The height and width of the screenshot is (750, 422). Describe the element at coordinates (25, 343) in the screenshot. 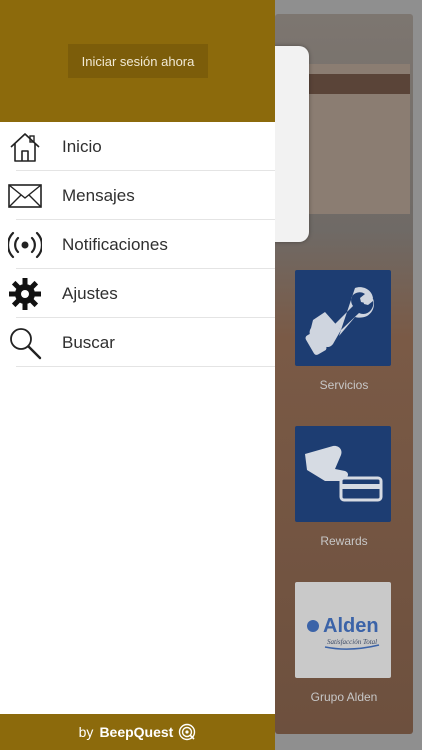

I see `search-icon` at that location.